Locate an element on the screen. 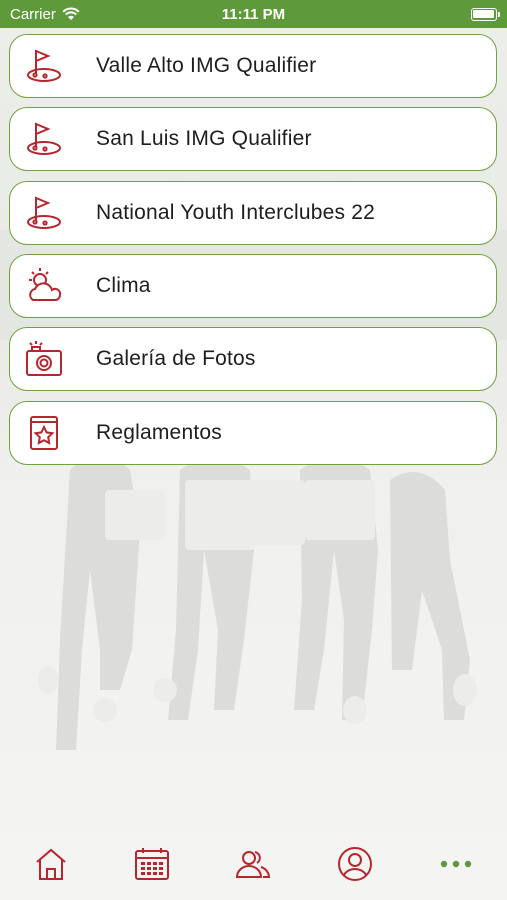 This screenshot has height=900, width=507. menu-item-national-youth: National Youth Interclubes 22 is located at coordinates (253, 213).